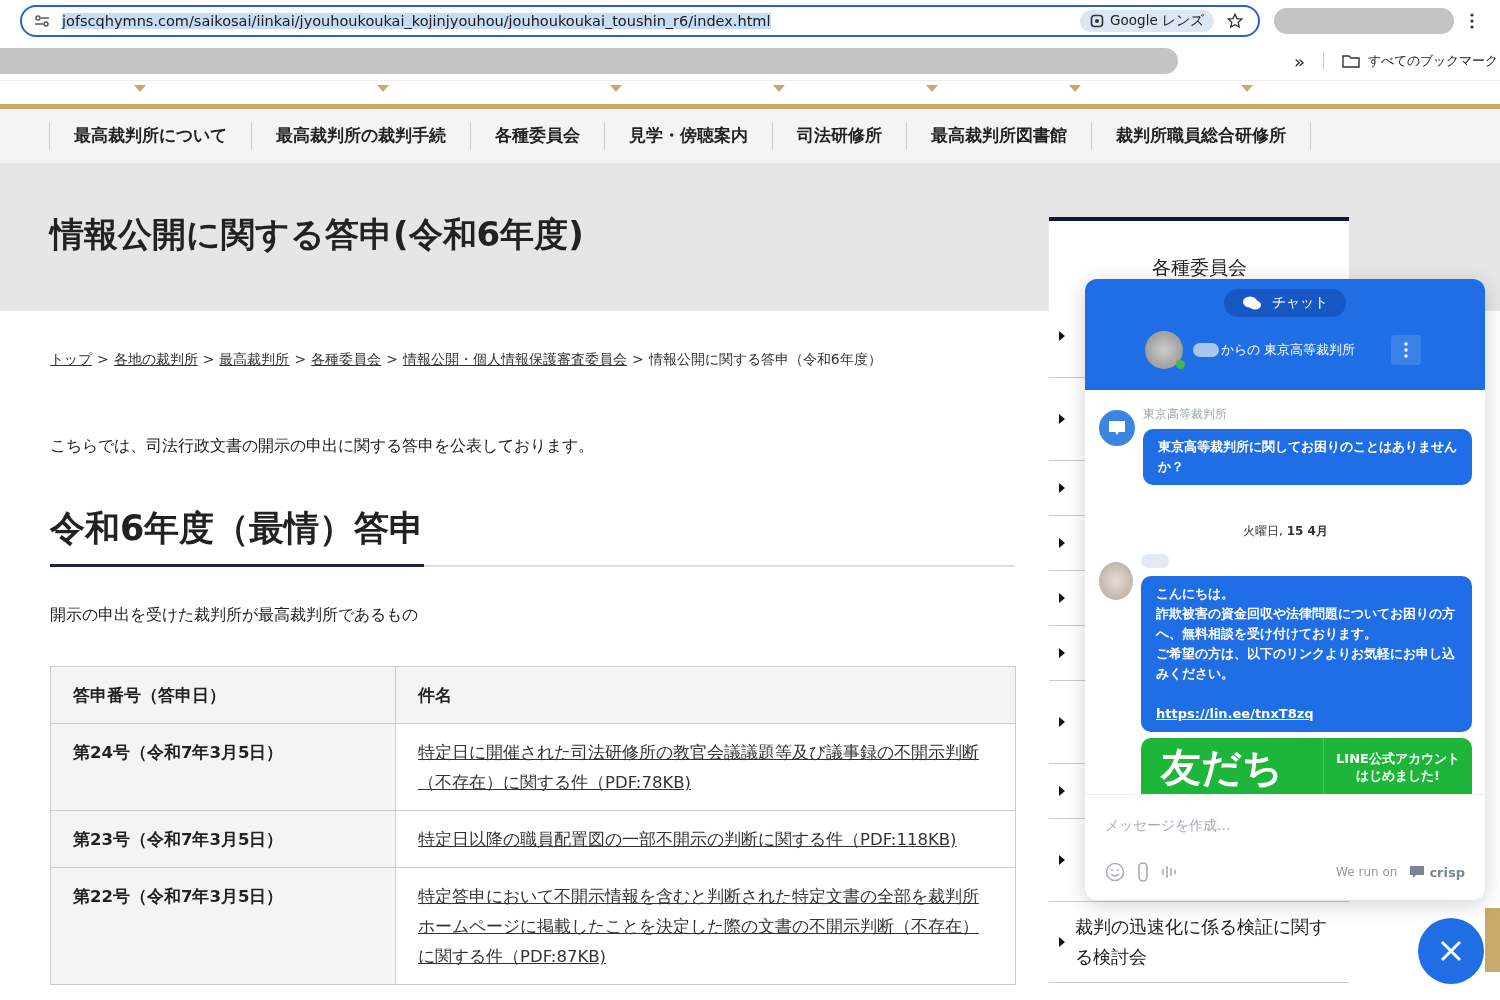 Image resolution: width=1500 pixels, height=1000 pixels. What do you see at coordinates (1285, 531) in the screenshot?
I see `date-label: 火曜日, 15 4月` at bounding box center [1285, 531].